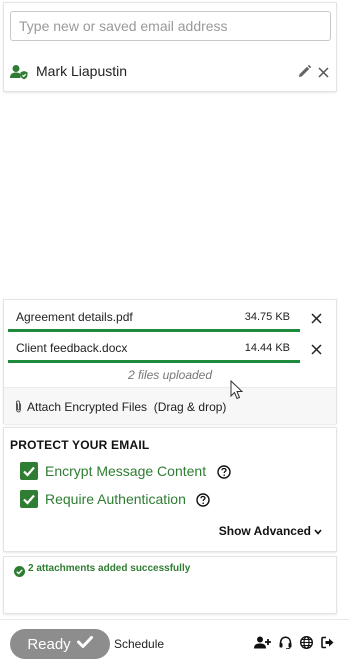 Image resolution: width=349 pixels, height=668 pixels. Describe the element at coordinates (29, 499) in the screenshot. I see `require-authentication-checkbox` at that location.